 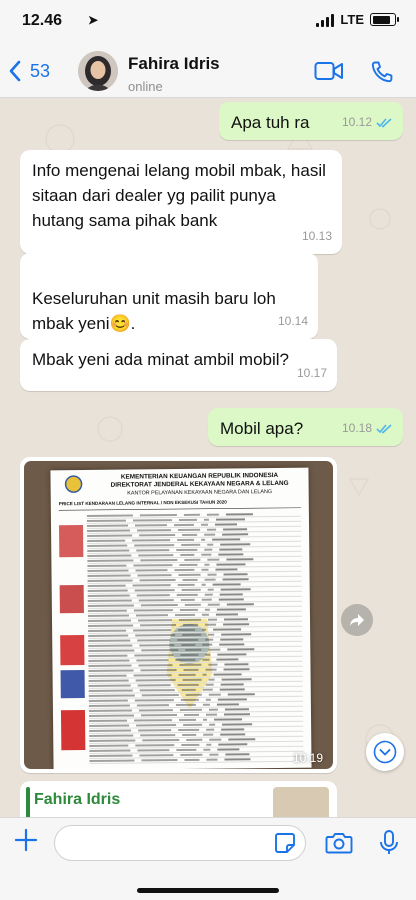 I want to click on voice-message-button, so click(x=389, y=845).